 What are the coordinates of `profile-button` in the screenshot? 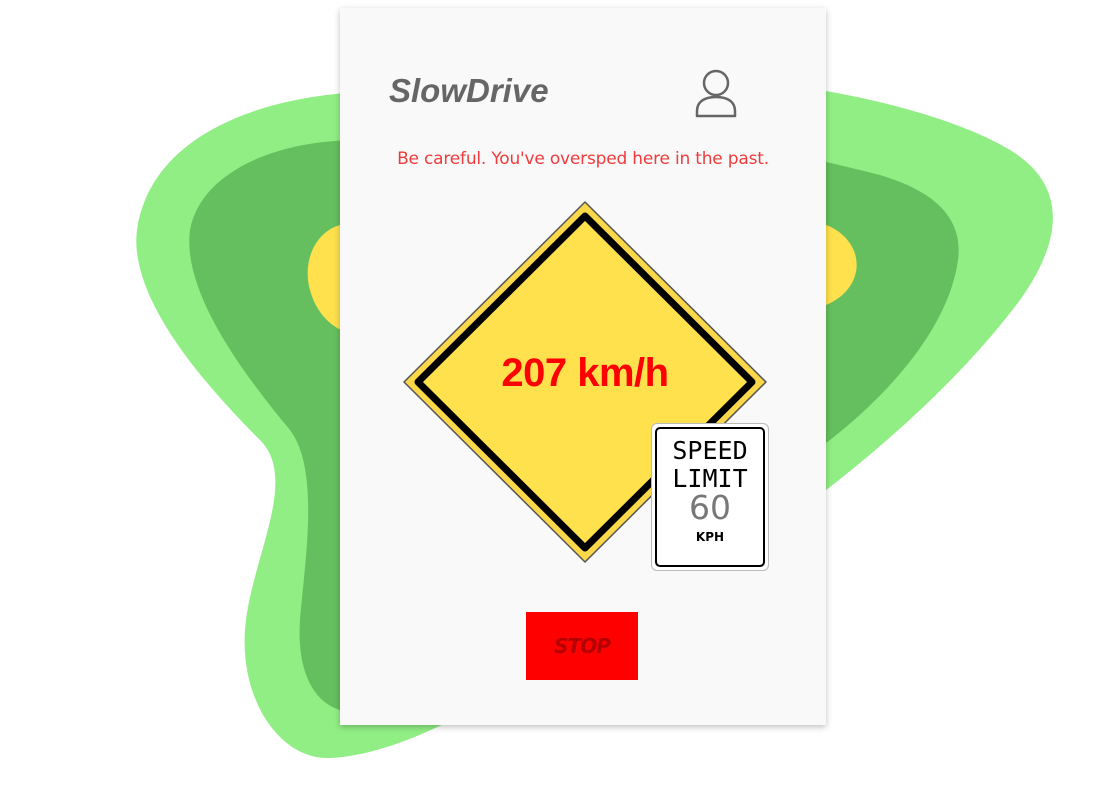 It's located at (716, 92).